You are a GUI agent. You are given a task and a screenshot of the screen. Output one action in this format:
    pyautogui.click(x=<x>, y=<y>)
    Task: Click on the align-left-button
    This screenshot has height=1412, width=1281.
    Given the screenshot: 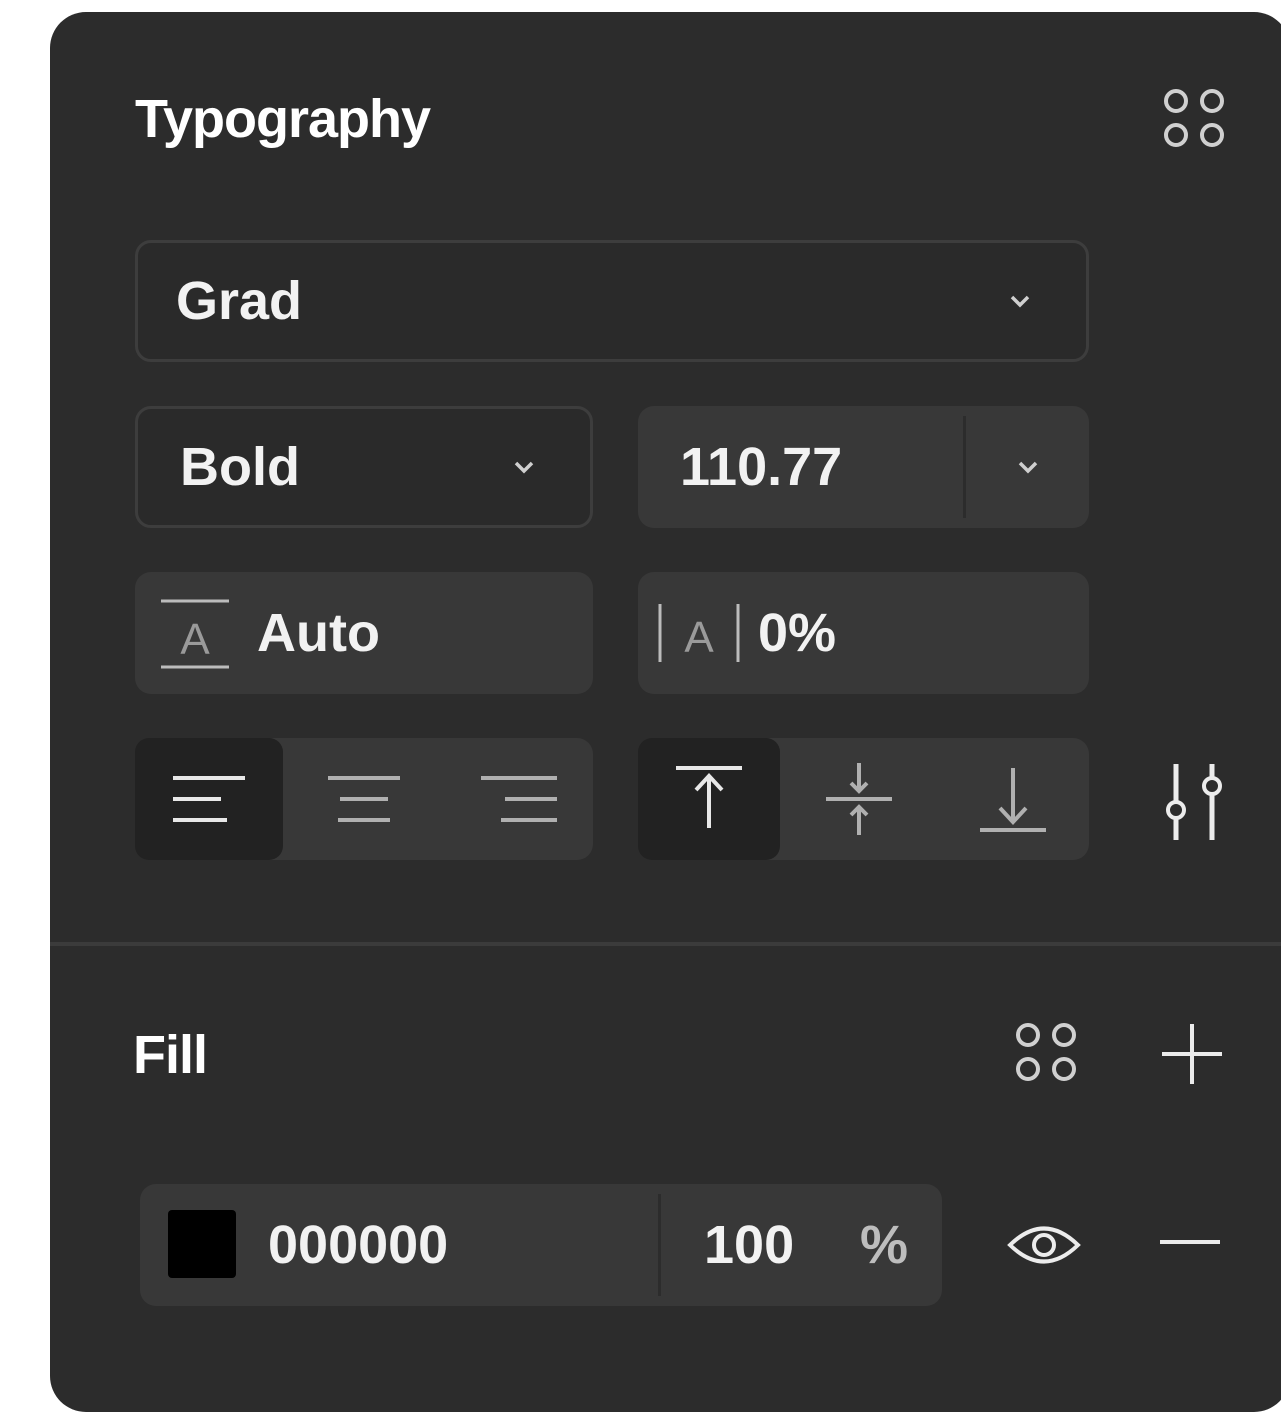 What is the action you would take?
    pyautogui.click(x=209, y=799)
    